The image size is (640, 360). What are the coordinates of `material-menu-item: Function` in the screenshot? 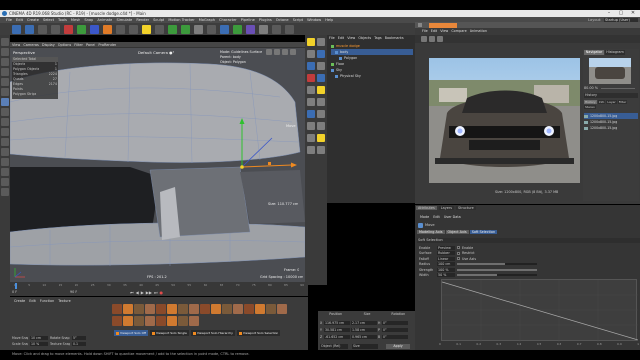 It's located at (47, 301).